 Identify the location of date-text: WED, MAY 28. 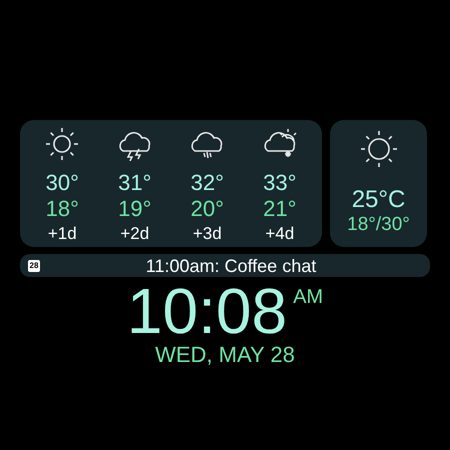
(225, 355).